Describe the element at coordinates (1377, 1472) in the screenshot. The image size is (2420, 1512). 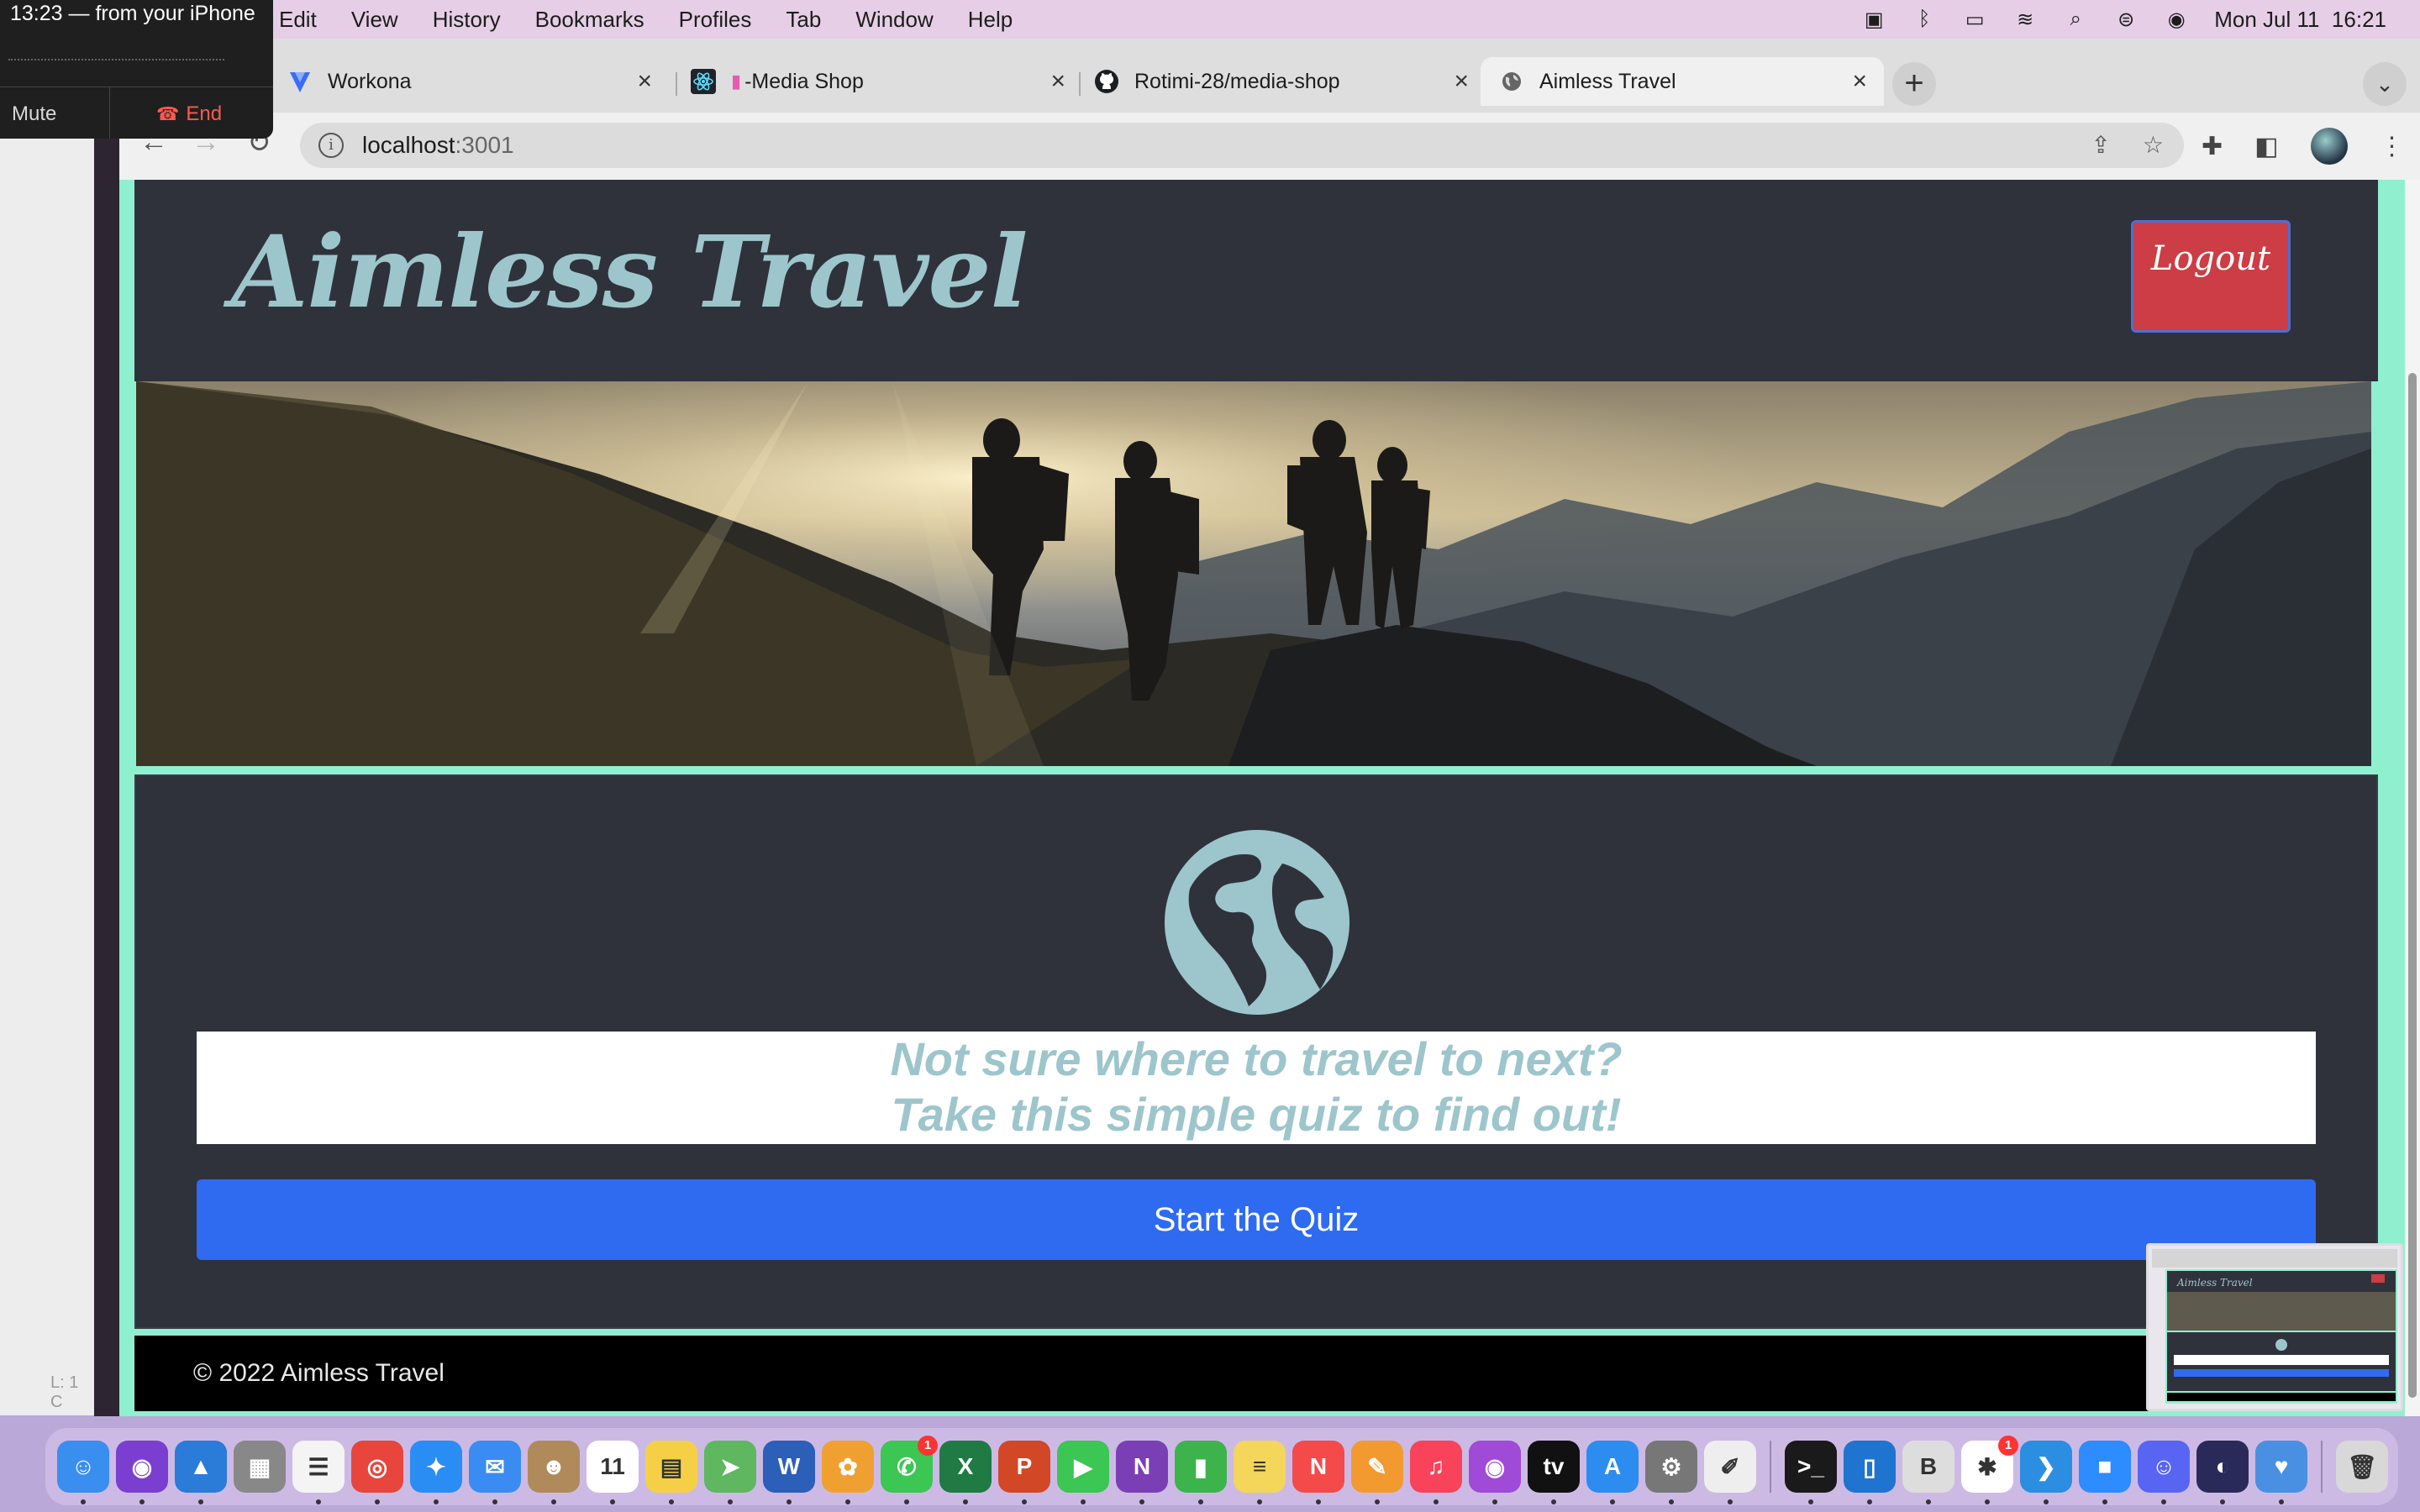
I see `pages-icon: ✎` at that location.